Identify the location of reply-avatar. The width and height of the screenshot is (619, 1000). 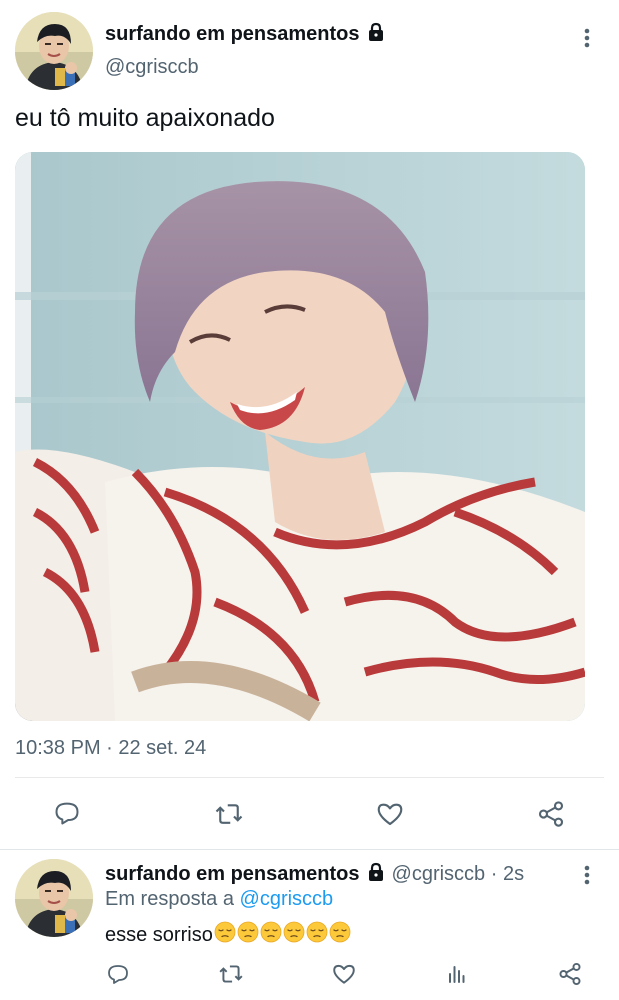
(54, 898).